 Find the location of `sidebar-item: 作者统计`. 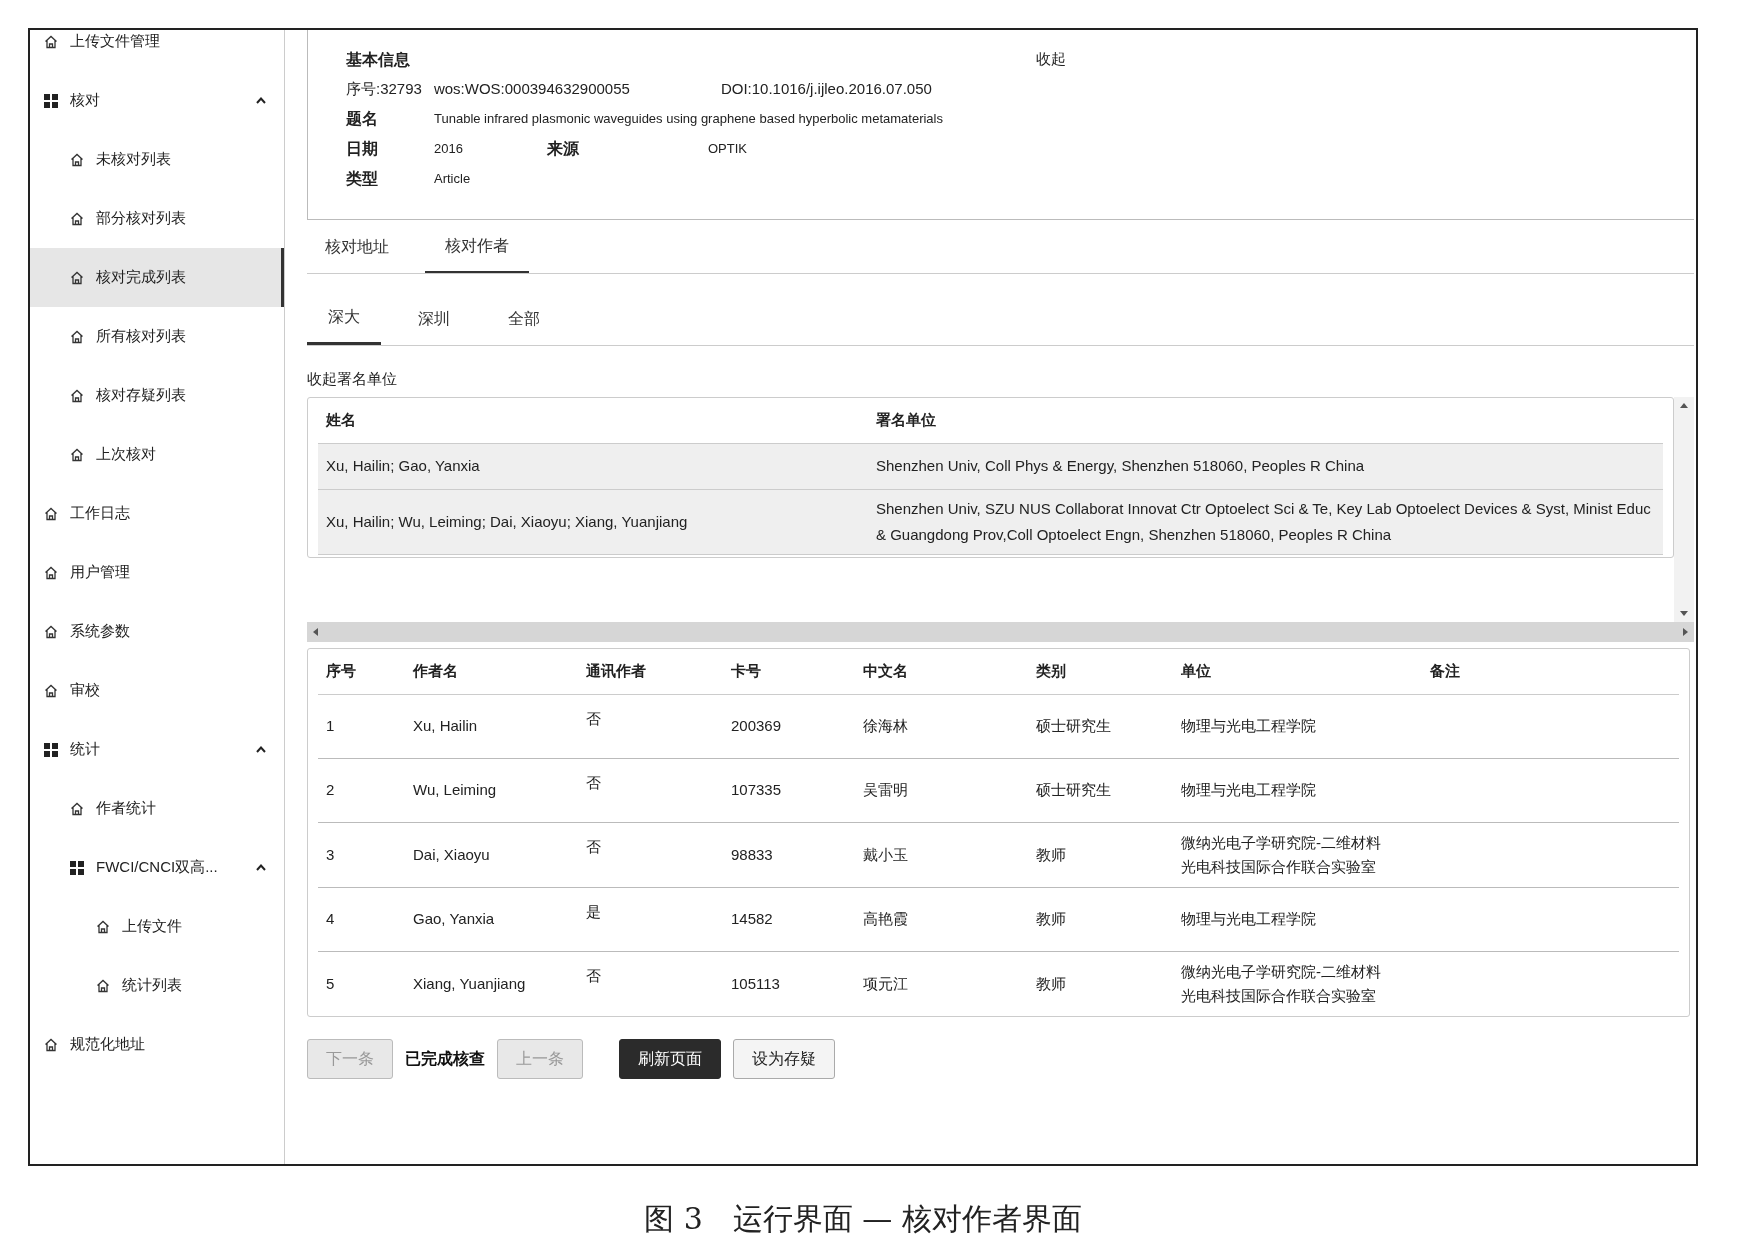

sidebar-item: 作者统计 is located at coordinates (157, 808).